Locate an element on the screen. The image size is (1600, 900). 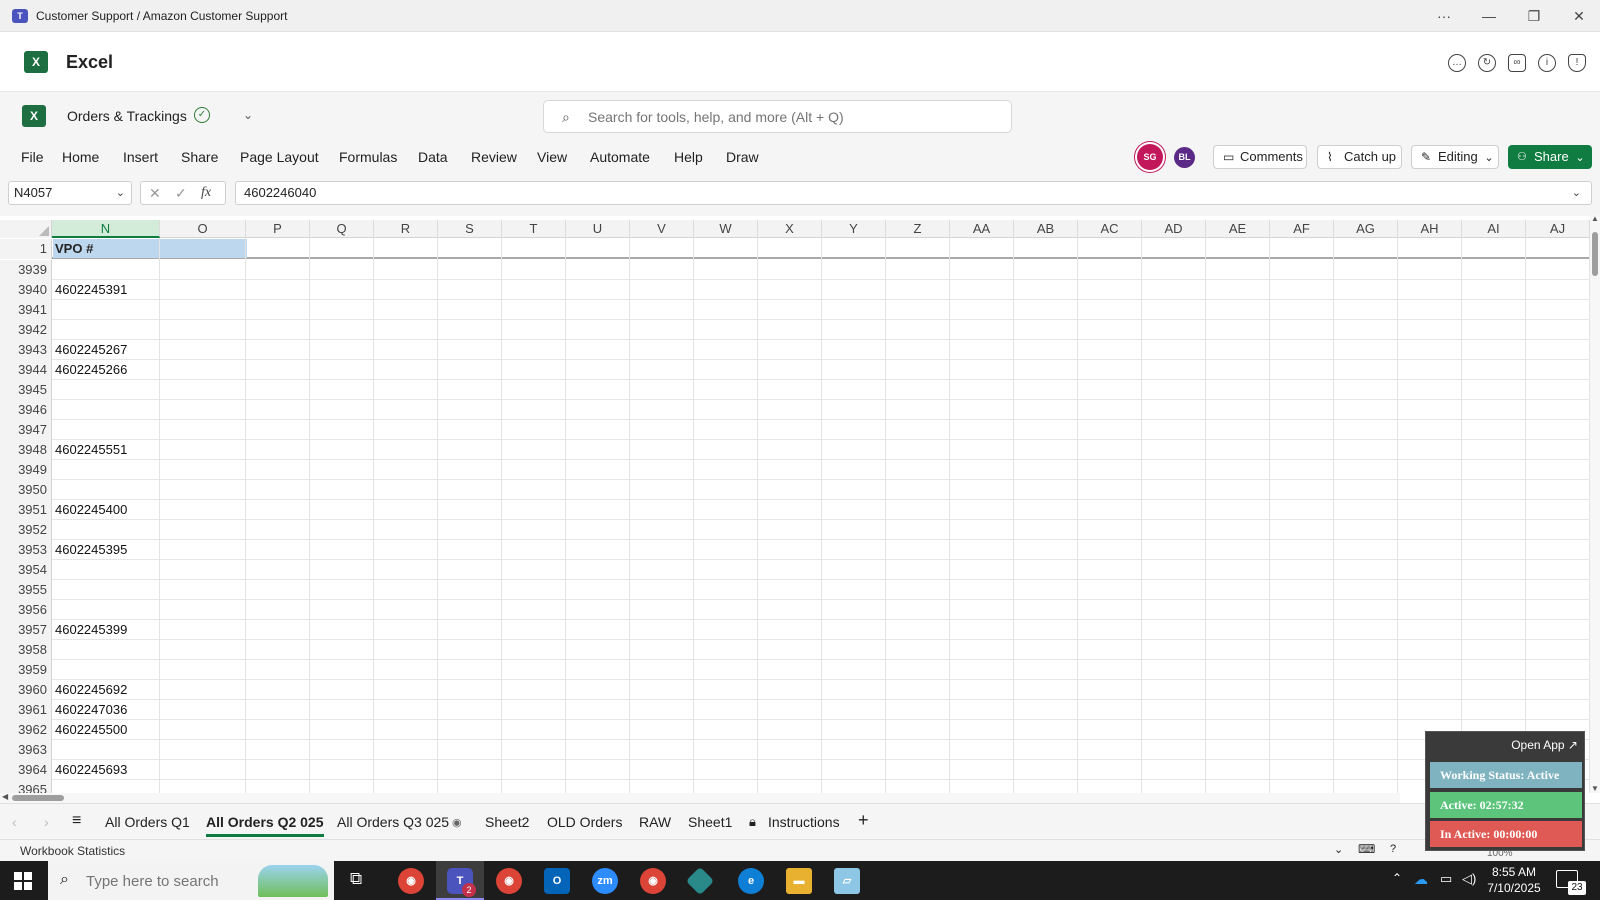
shield-icon: ! is located at coordinates (1577, 63).